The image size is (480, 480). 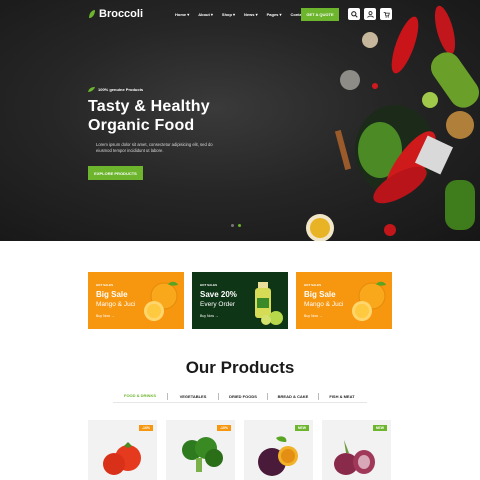 What do you see at coordinates (193, 396) in the screenshot?
I see `tab-vegetables: VEGETABLES` at bounding box center [193, 396].